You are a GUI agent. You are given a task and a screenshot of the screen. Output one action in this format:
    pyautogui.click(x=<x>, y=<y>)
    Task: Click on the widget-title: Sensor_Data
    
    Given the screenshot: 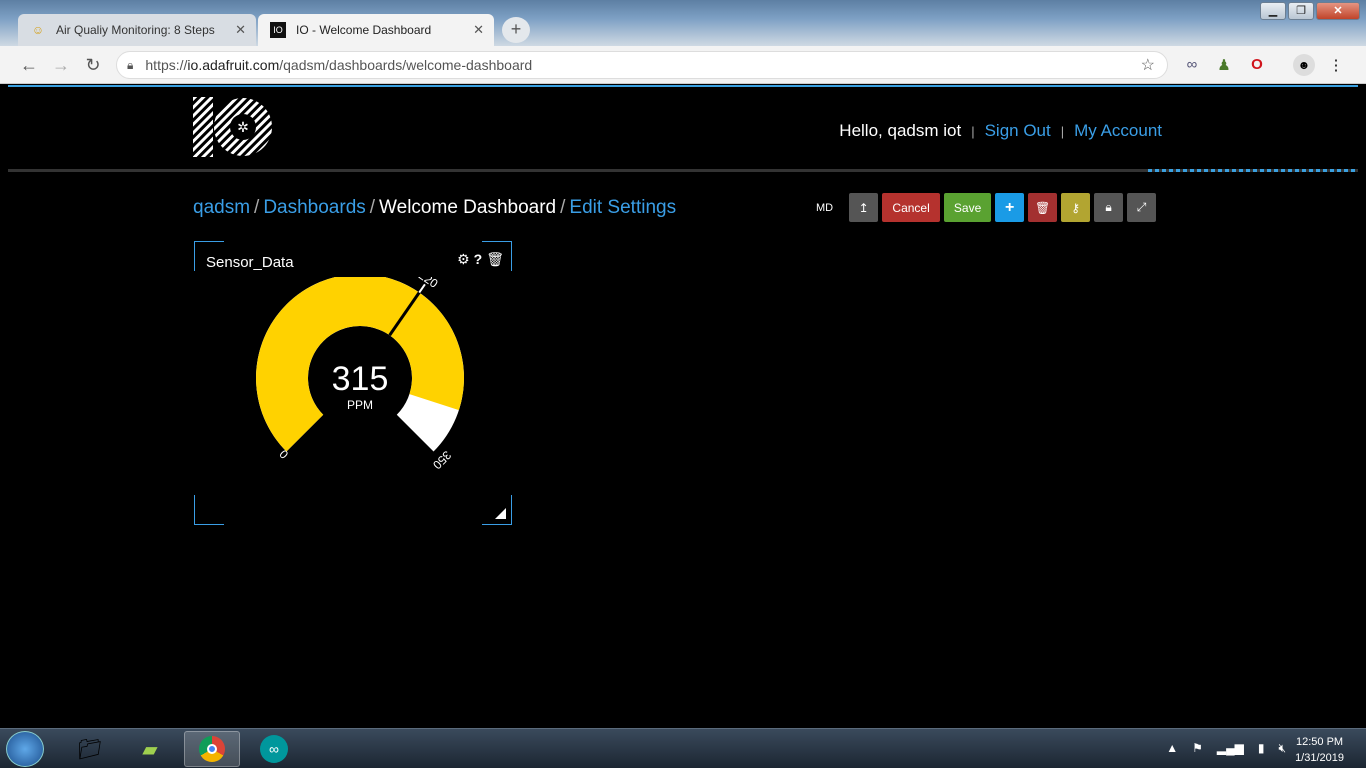 What is the action you would take?
    pyautogui.click(x=250, y=262)
    